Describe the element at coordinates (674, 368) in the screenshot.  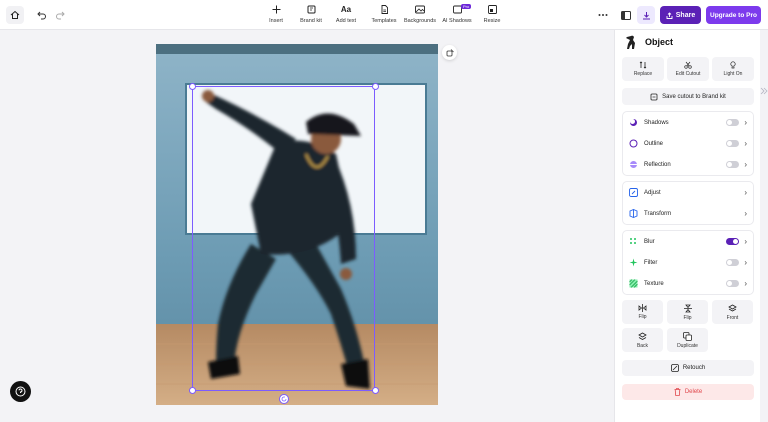
I see `retouch-icon` at that location.